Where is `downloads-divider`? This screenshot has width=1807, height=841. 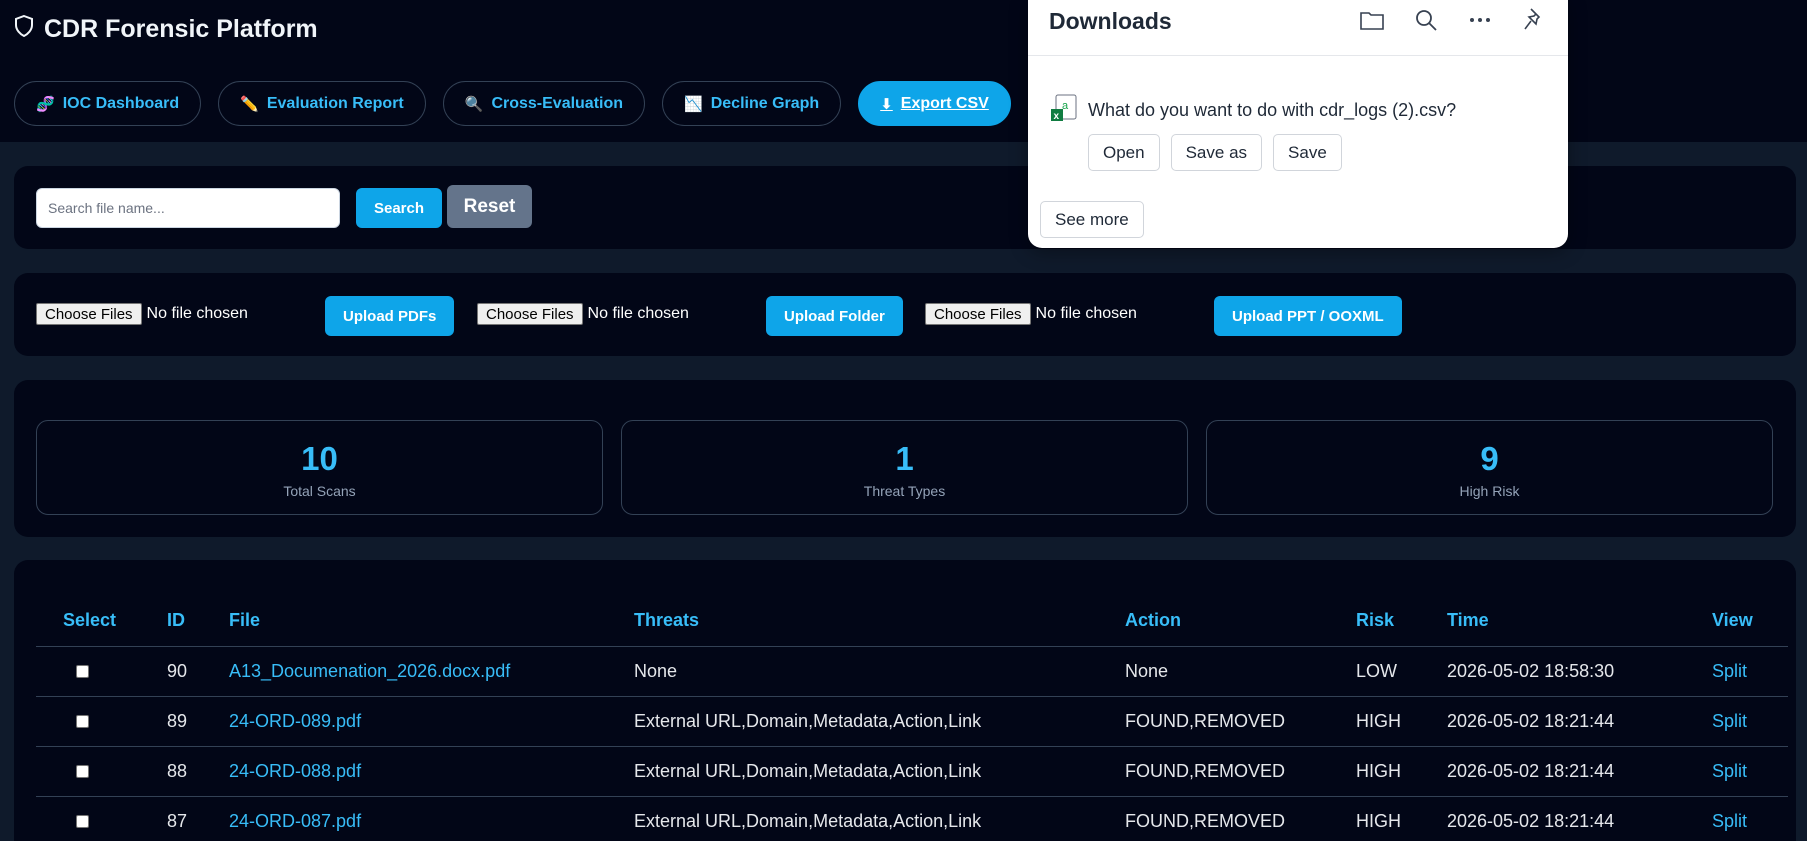 downloads-divider is located at coordinates (1298, 55).